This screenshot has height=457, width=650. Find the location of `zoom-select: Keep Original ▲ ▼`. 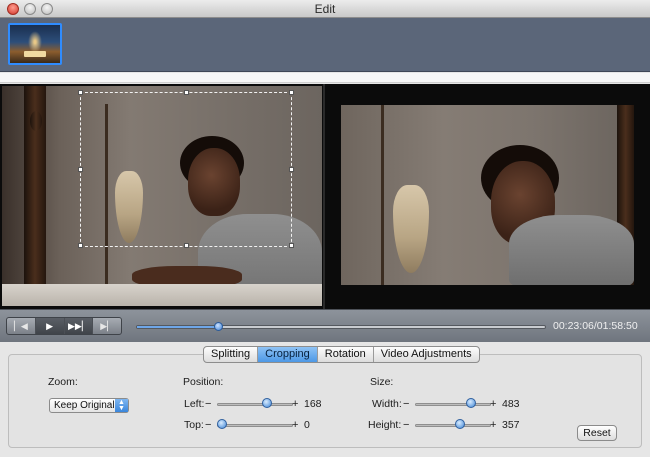

zoom-select: Keep Original ▲ ▼ is located at coordinates (89, 405).